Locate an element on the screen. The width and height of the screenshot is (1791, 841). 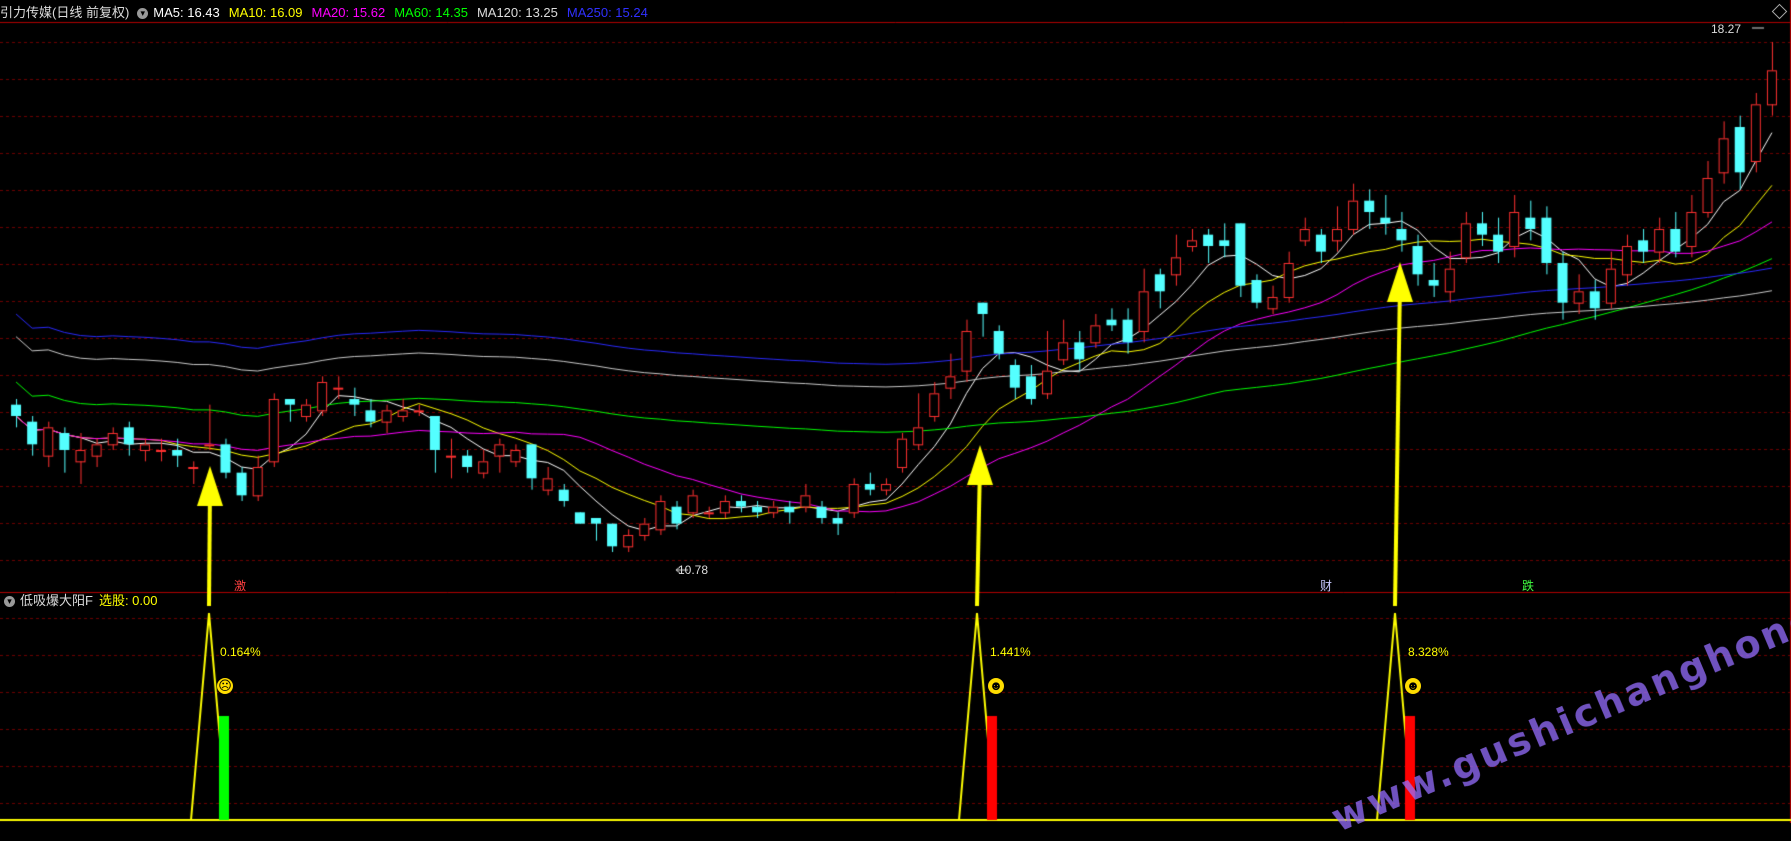
event-label-ji: 激 is located at coordinates (240, 586).